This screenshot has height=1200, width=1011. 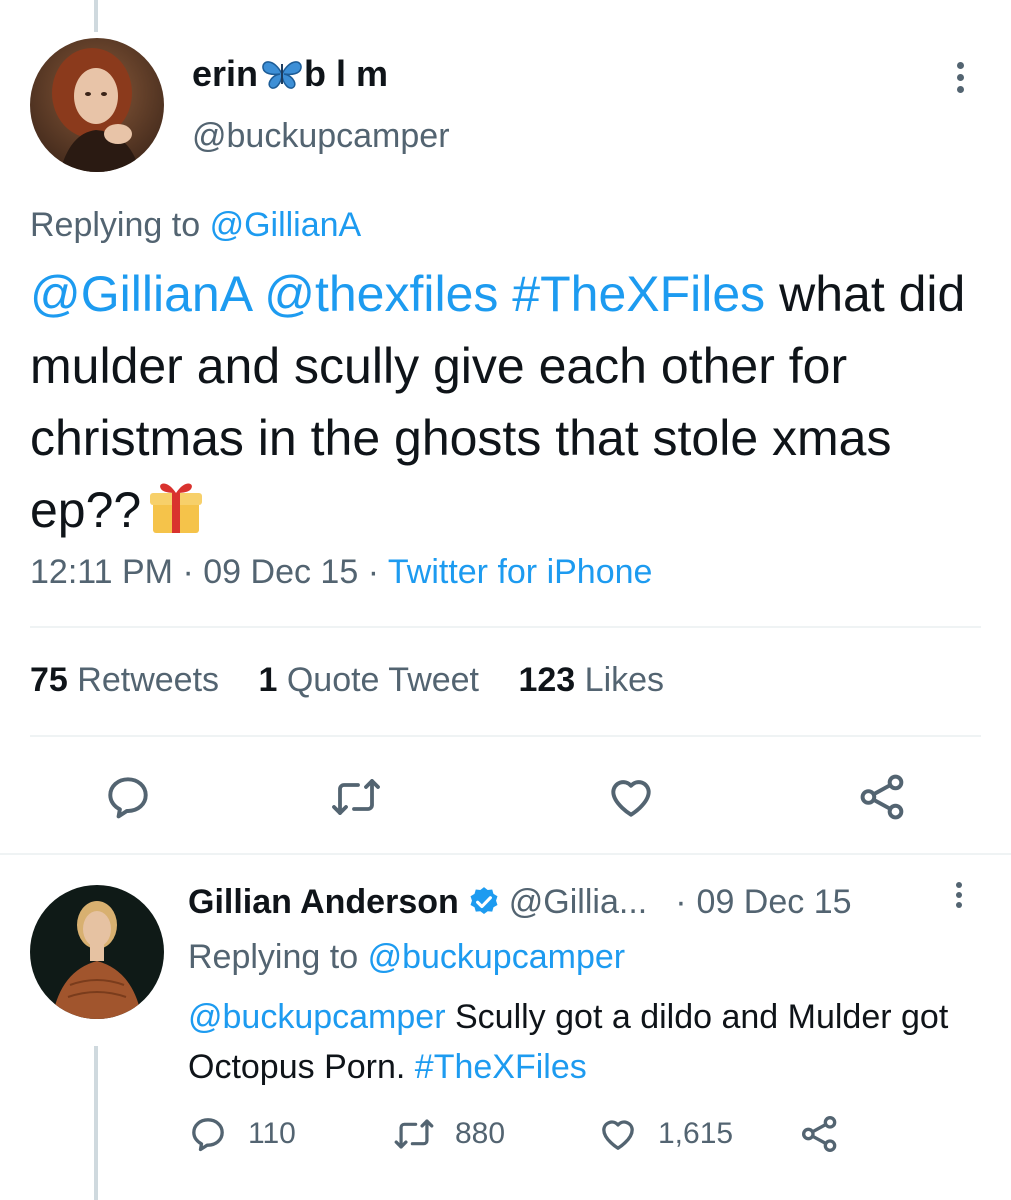 What do you see at coordinates (176, 508) in the screenshot?
I see `gift-icon` at bounding box center [176, 508].